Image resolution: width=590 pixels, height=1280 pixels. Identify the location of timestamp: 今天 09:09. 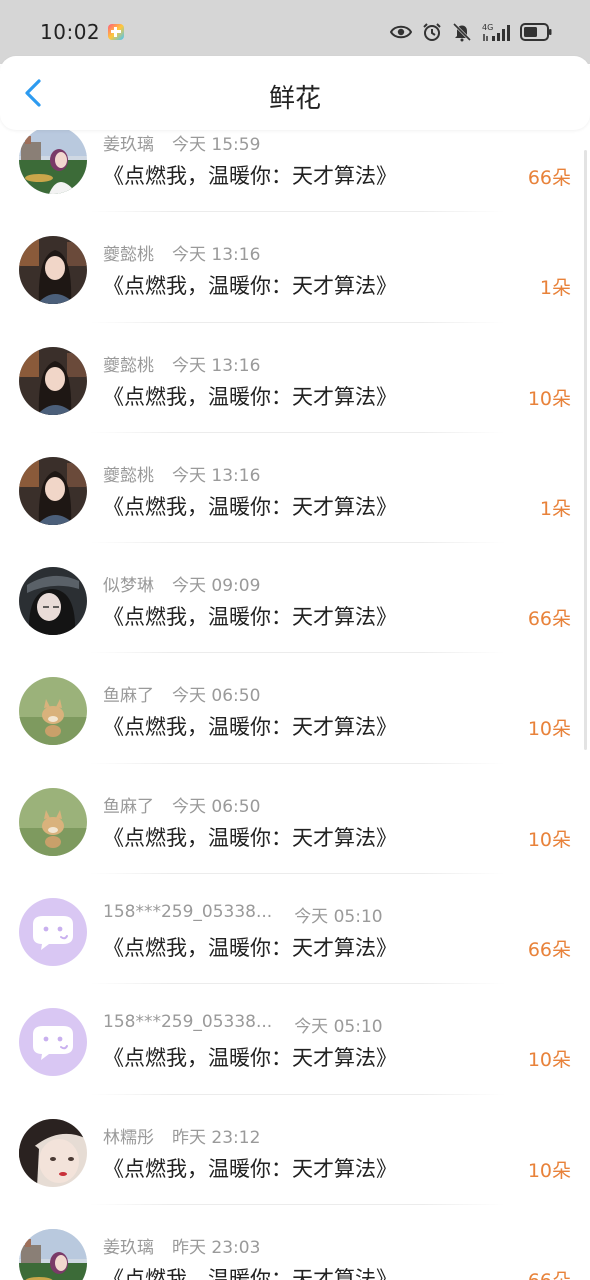
(216, 586).